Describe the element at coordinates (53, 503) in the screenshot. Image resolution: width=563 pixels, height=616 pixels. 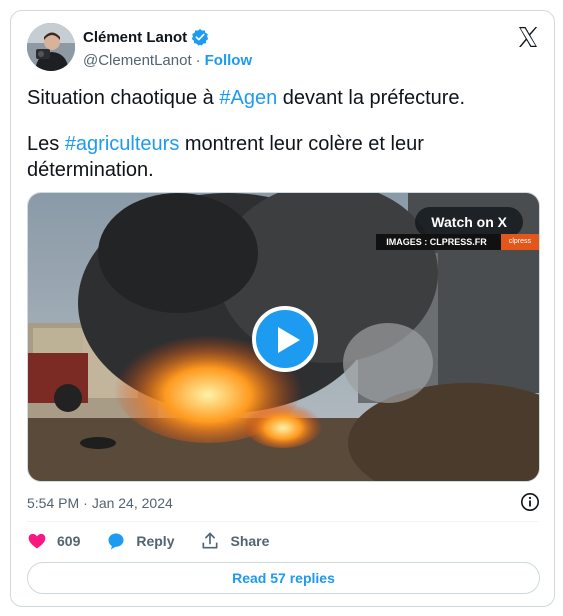
I see `tweet-time: 5:54 PM` at that location.